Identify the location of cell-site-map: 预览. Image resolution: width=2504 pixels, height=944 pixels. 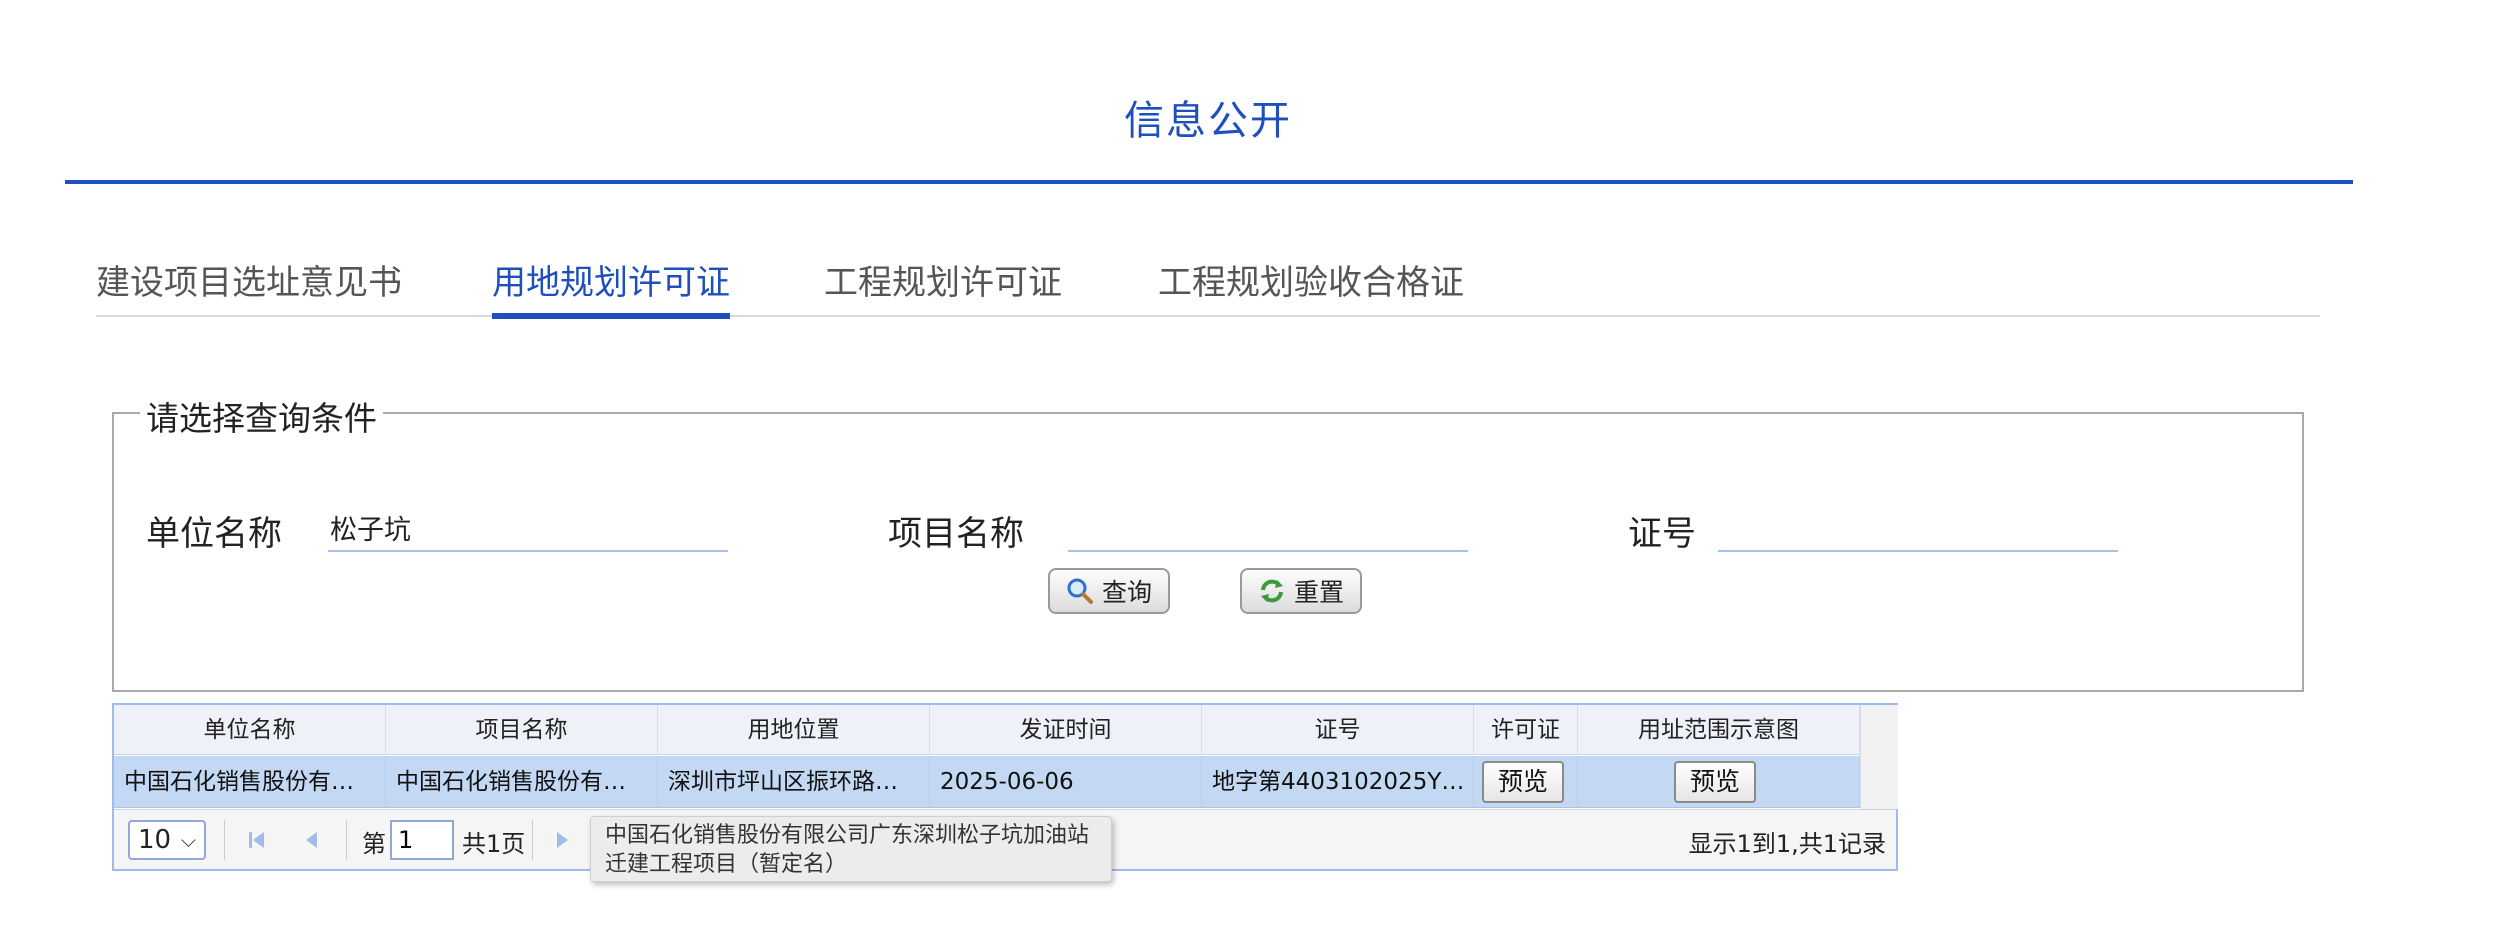
(1719, 782).